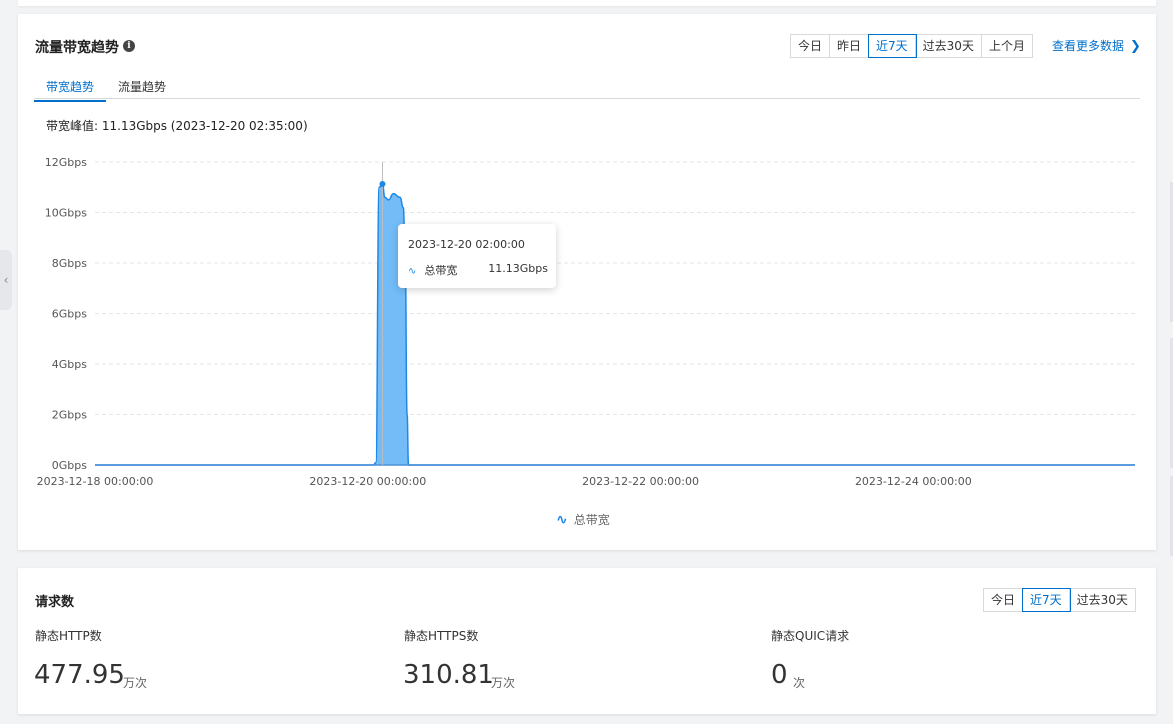 This screenshot has width=1173, height=724. I want to click on info-circle-icon: i, so click(129, 46).